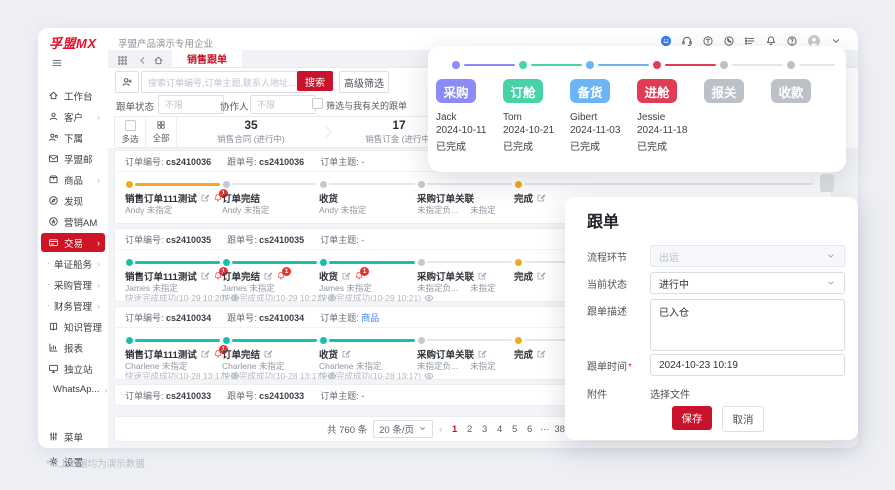  What do you see at coordinates (130, 125) in the screenshot?
I see `multi-select-checkbox` at bounding box center [130, 125].